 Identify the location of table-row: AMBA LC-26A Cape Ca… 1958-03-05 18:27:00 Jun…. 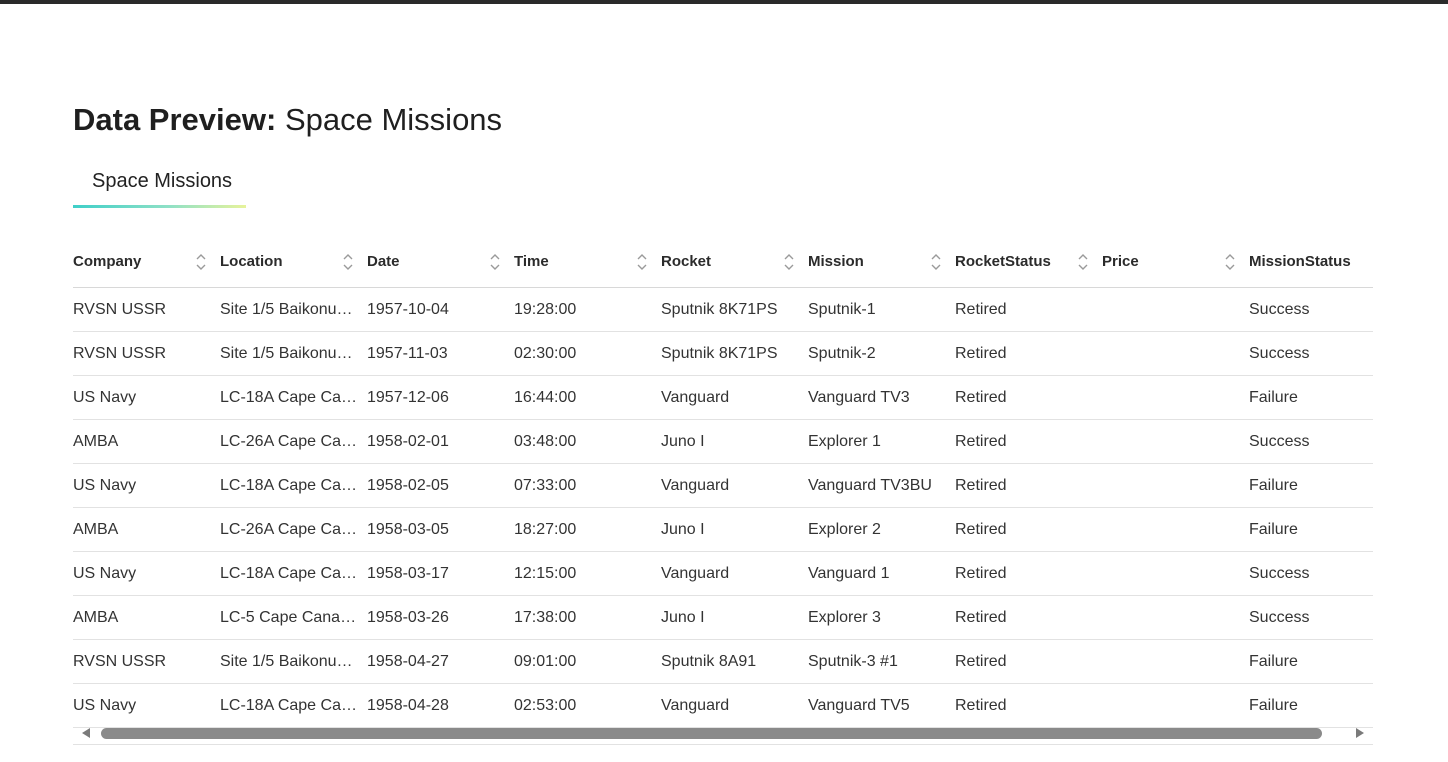
(723, 530).